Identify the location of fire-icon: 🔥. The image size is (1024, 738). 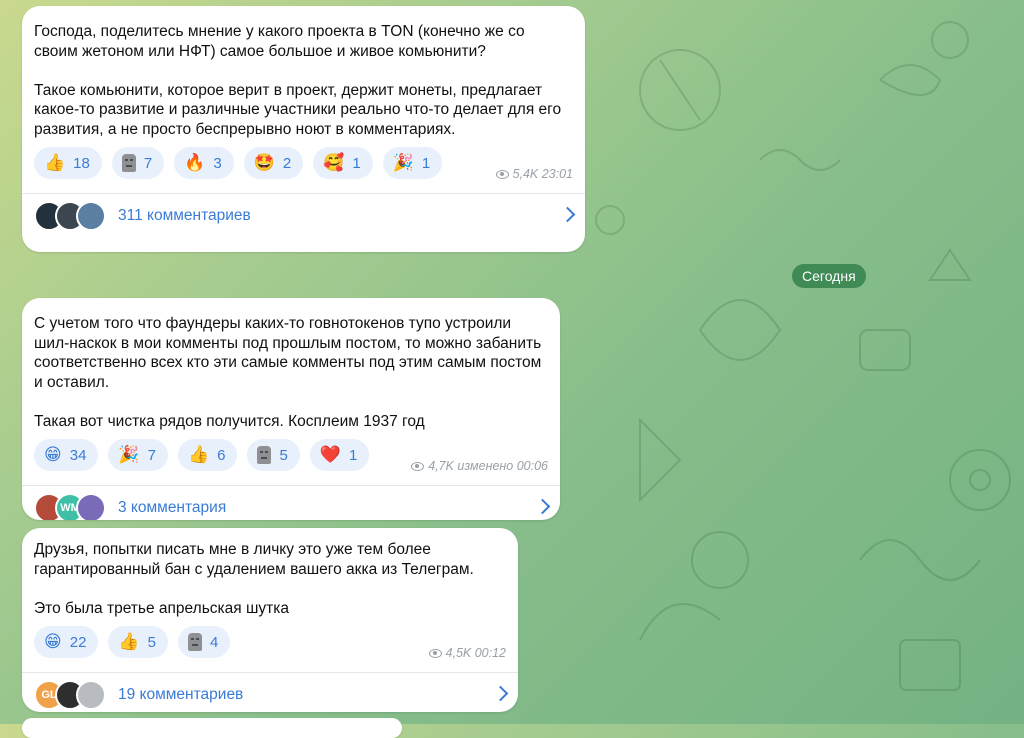
(195, 162).